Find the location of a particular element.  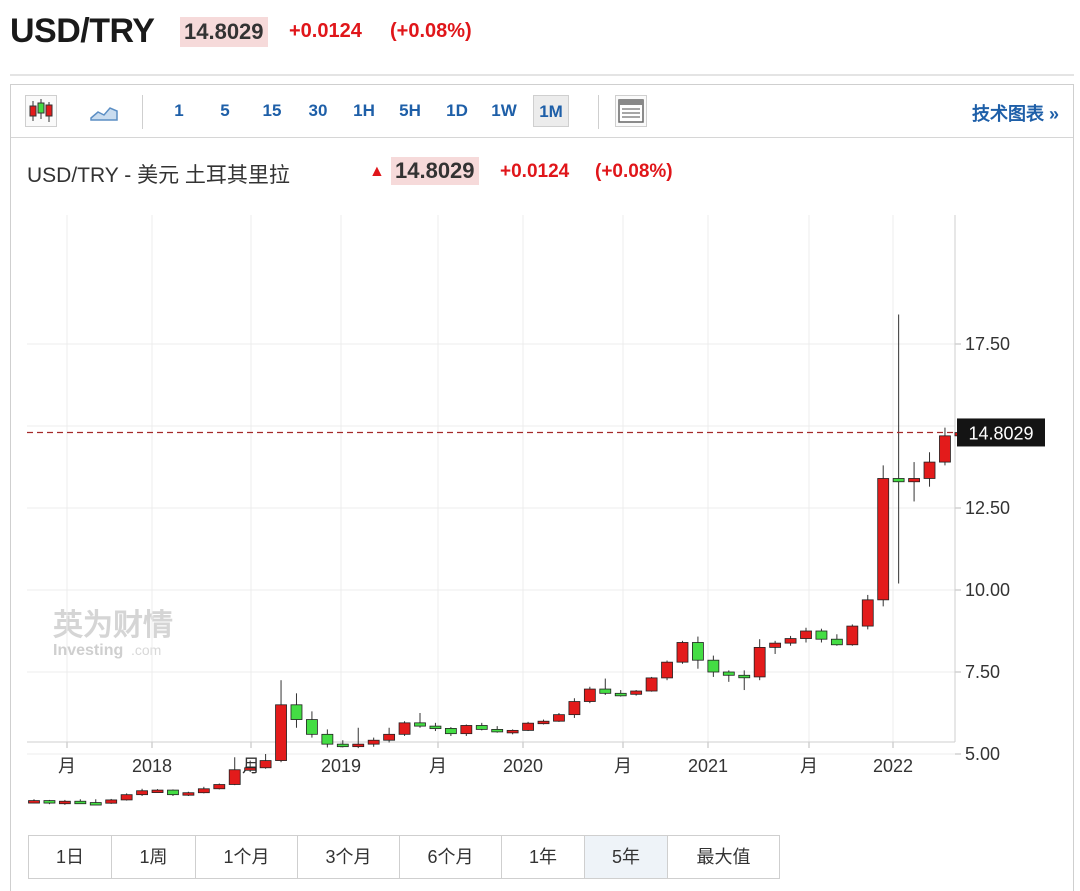

last-price-label: 14.8029 is located at coordinates (1000, 433).